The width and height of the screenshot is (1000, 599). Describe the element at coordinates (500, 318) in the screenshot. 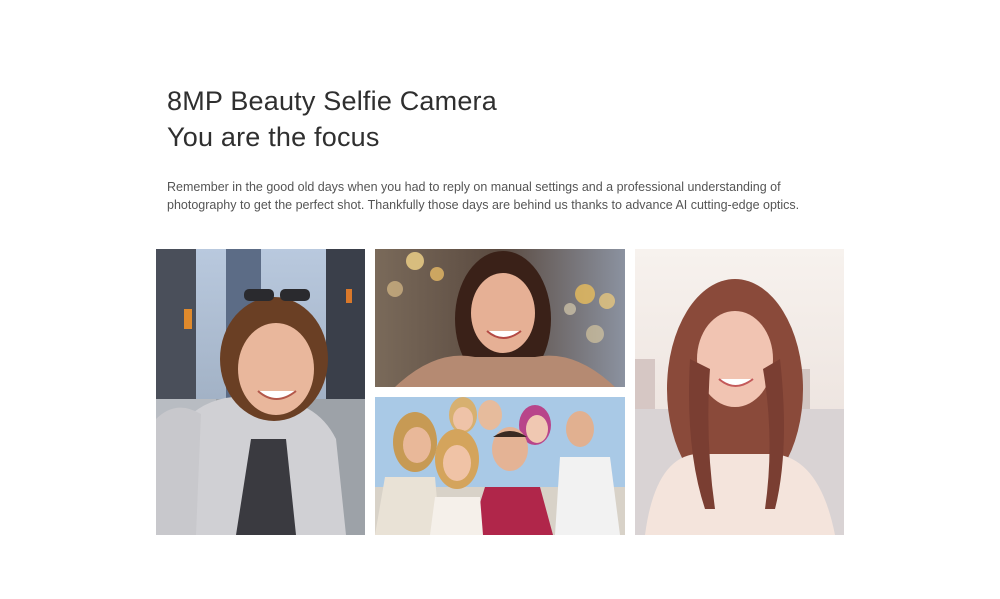

I see `photo-bokeh-selfie` at that location.